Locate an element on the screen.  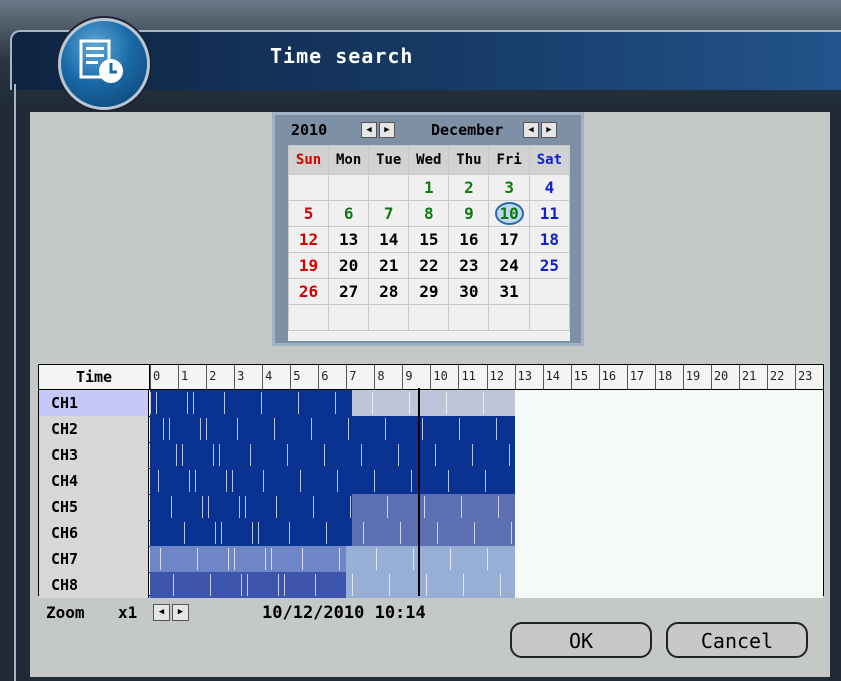
hour-label: 20 is located at coordinates (721, 376).